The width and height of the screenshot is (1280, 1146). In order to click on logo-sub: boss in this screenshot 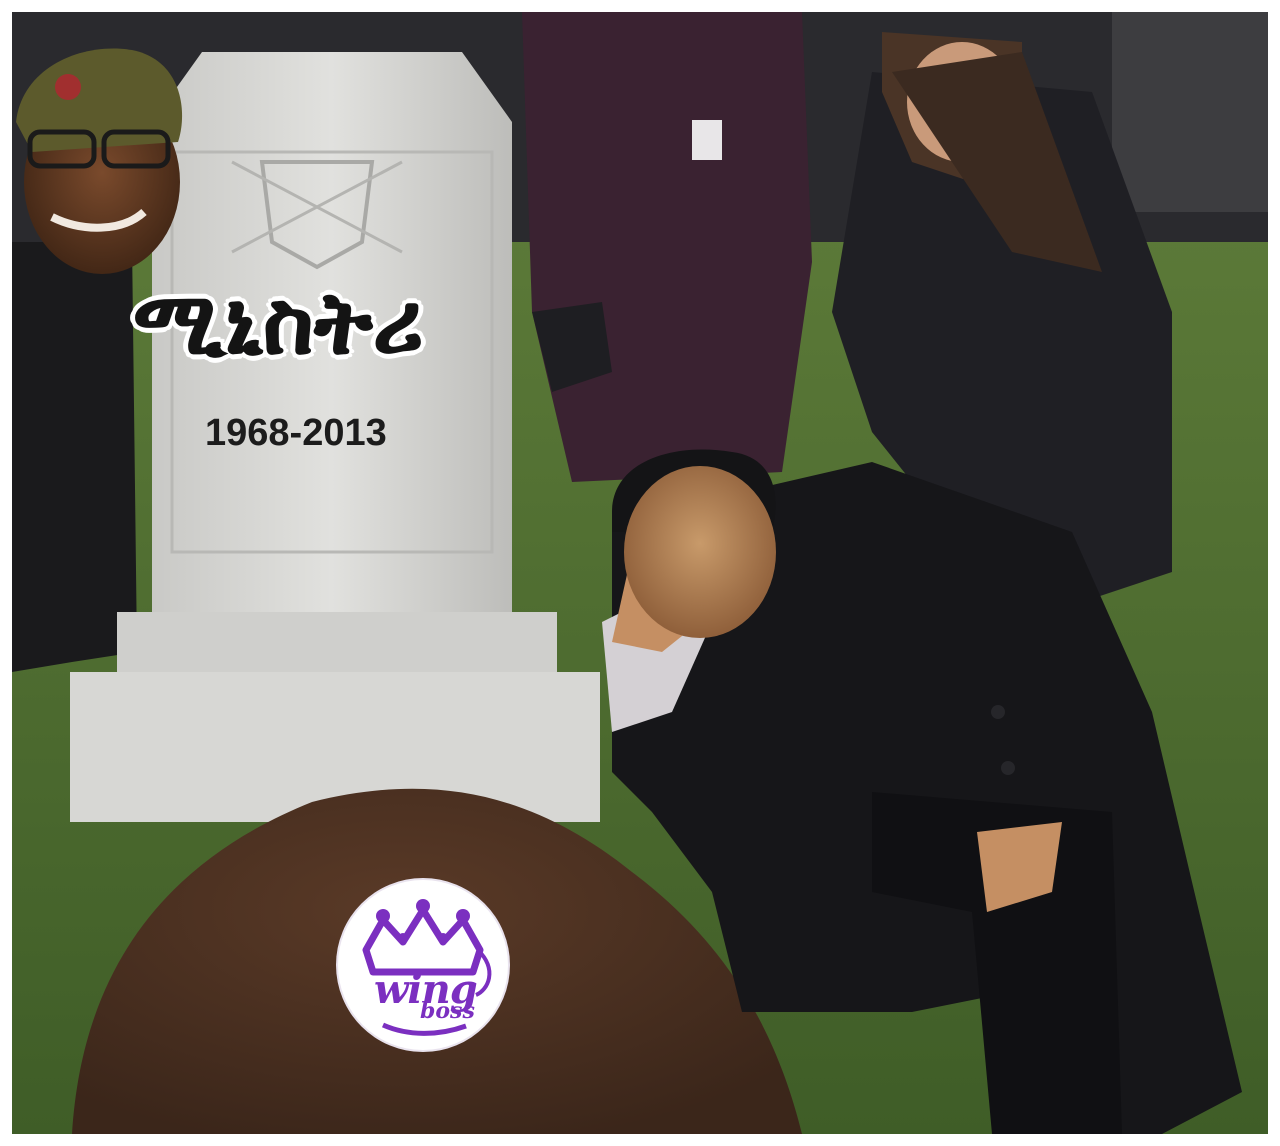, I will do `click(447, 1011)`.